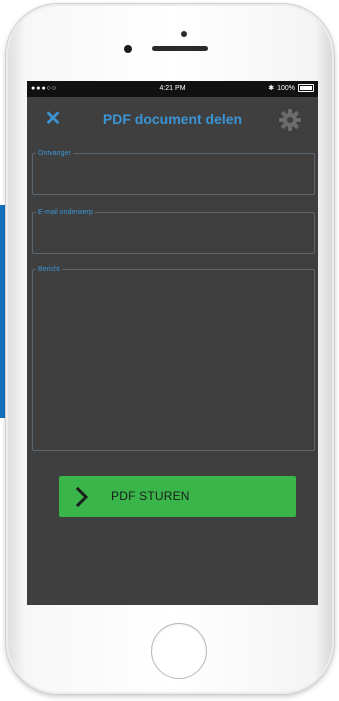 This screenshot has height=701, width=339. Describe the element at coordinates (180, 48) in the screenshot. I see `earpiece-speaker` at that location.